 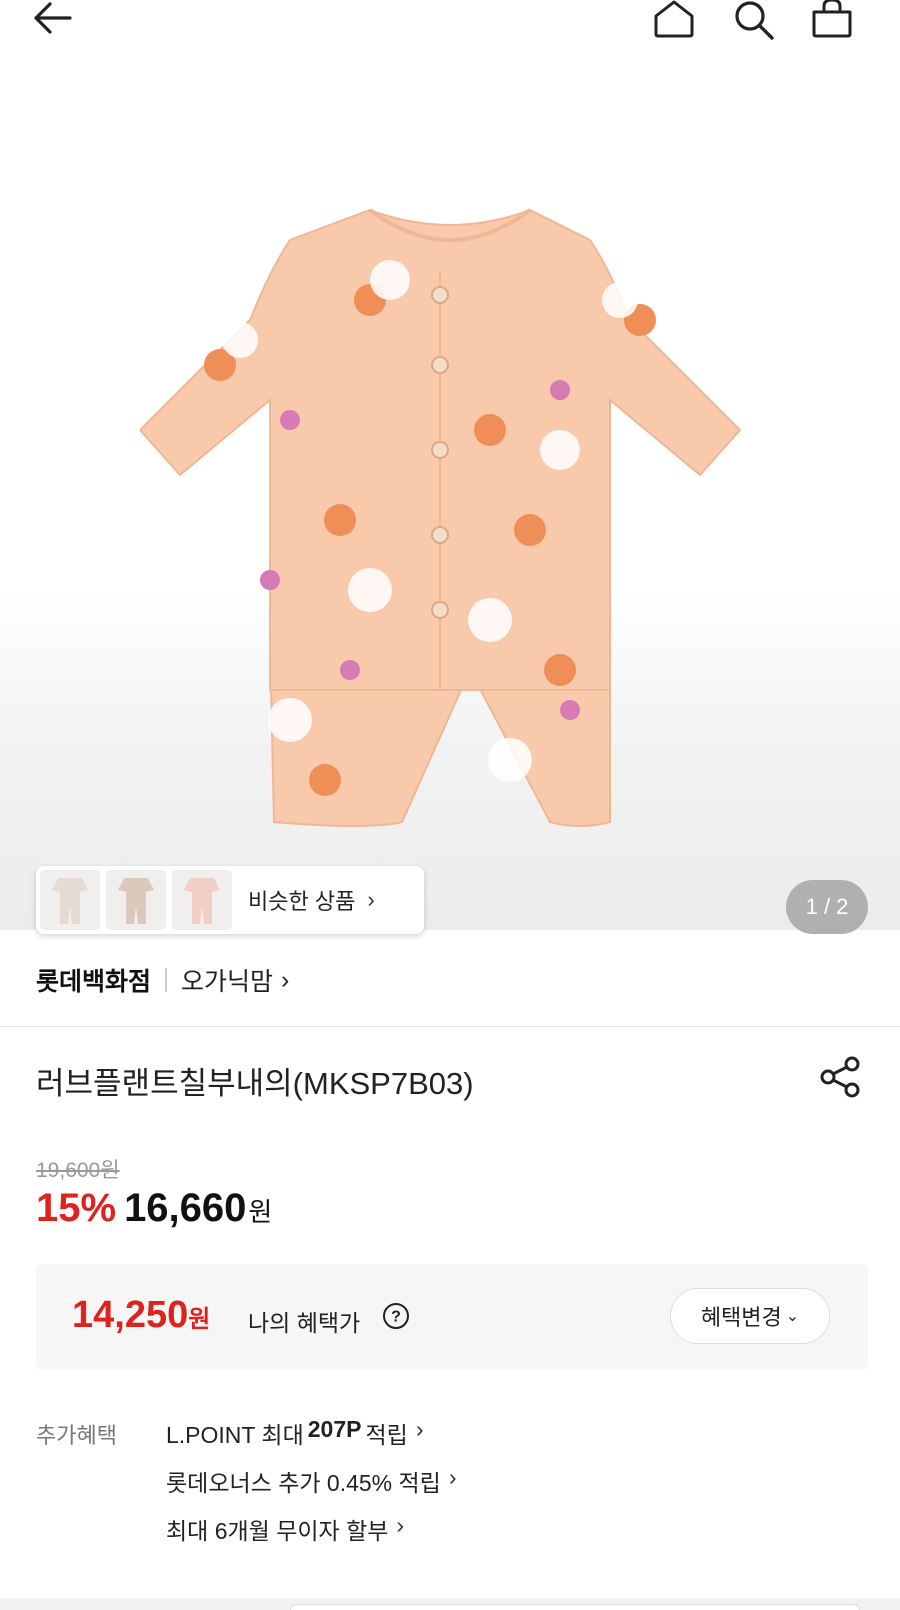 I want to click on benefit-price-unit: 원, so click(x=199, y=1319).